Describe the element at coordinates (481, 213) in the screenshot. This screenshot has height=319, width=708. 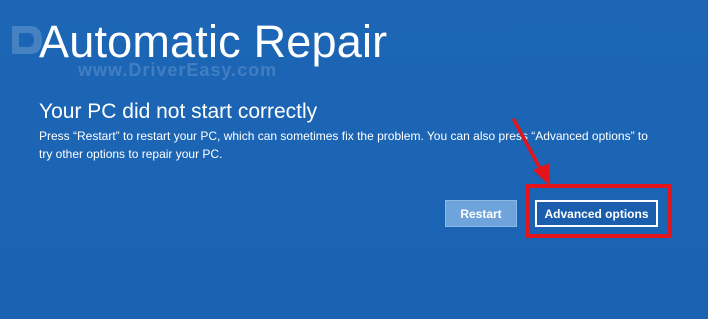
I see `restart-button: Restart` at that location.